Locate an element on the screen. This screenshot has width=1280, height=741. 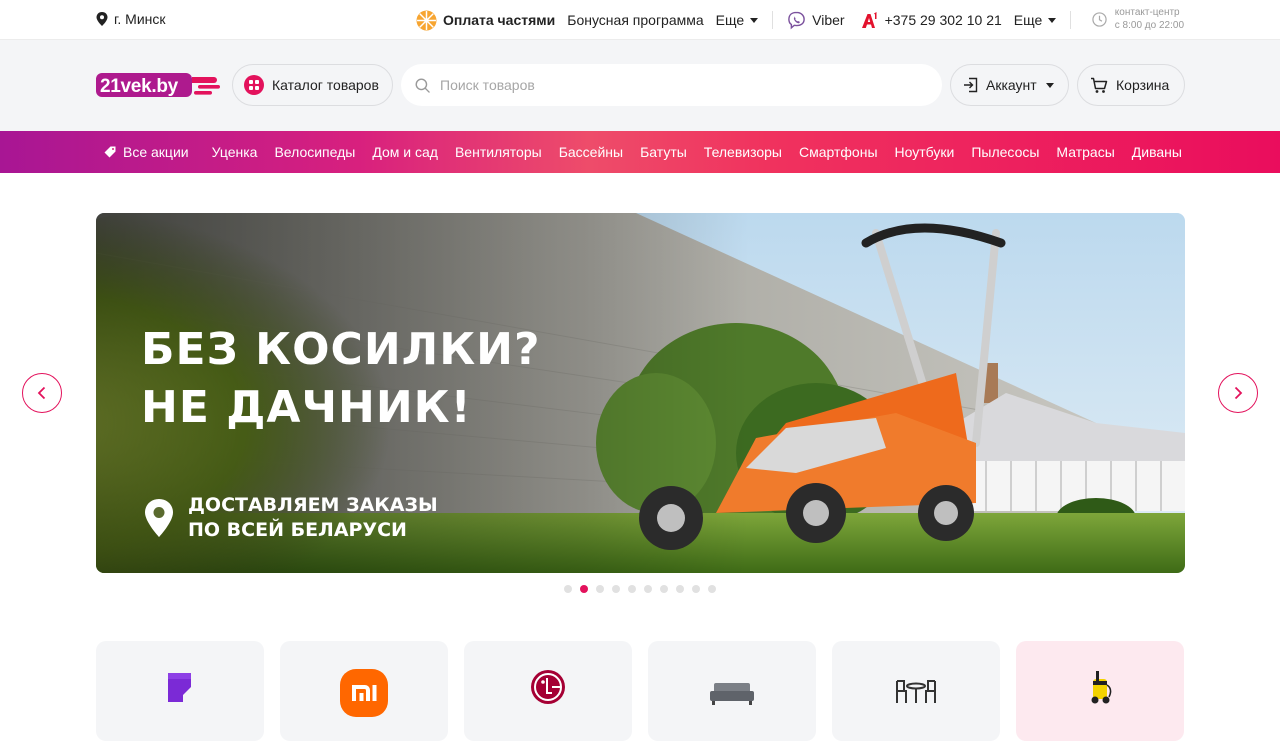
promo-link-trampolines: Батуты is located at coordinates (663, 152).